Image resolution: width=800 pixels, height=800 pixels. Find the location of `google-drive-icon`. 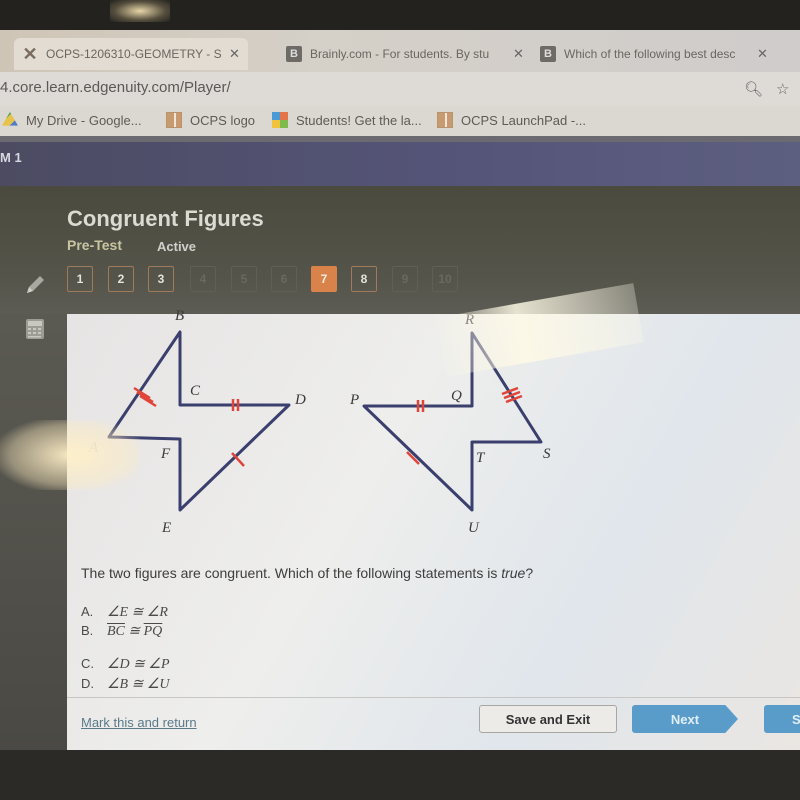

google-drive-icon is located at coordinates (10, 119).